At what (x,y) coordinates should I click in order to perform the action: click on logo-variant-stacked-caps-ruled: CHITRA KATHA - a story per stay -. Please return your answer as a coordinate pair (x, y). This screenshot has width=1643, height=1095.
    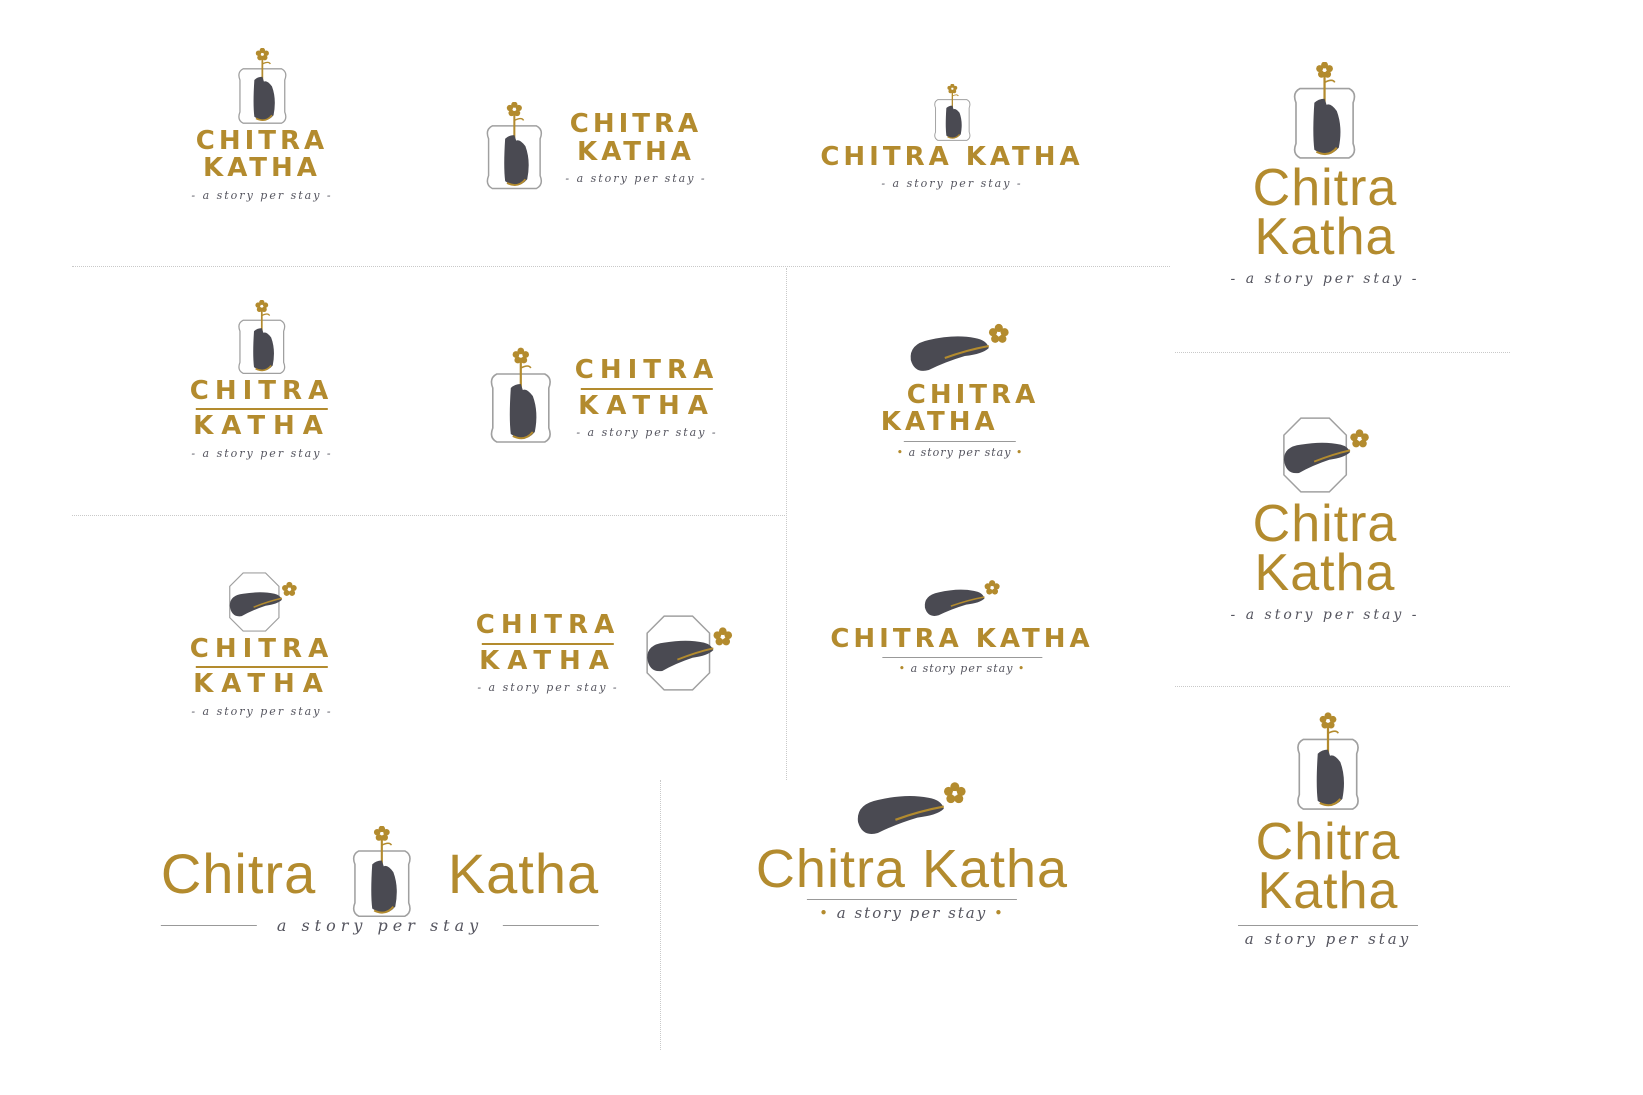
    Looking at the image, I should click on (262, 380).